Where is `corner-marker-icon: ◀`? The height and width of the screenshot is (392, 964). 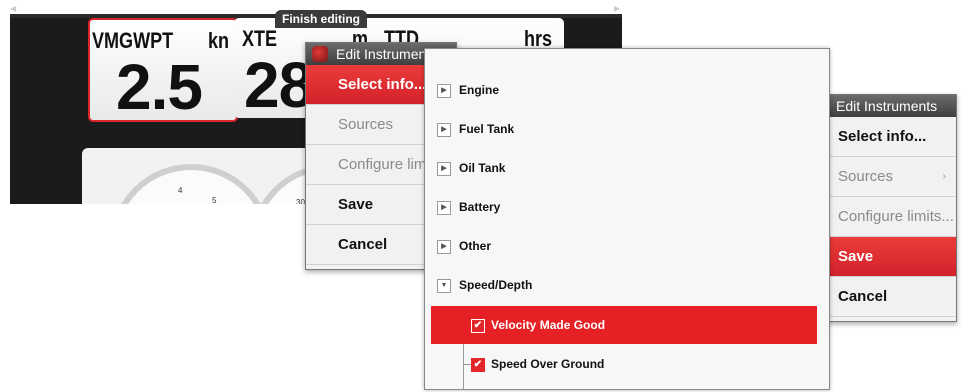 corner-marker-icon: ◀ is located at coordinates (13, 8).